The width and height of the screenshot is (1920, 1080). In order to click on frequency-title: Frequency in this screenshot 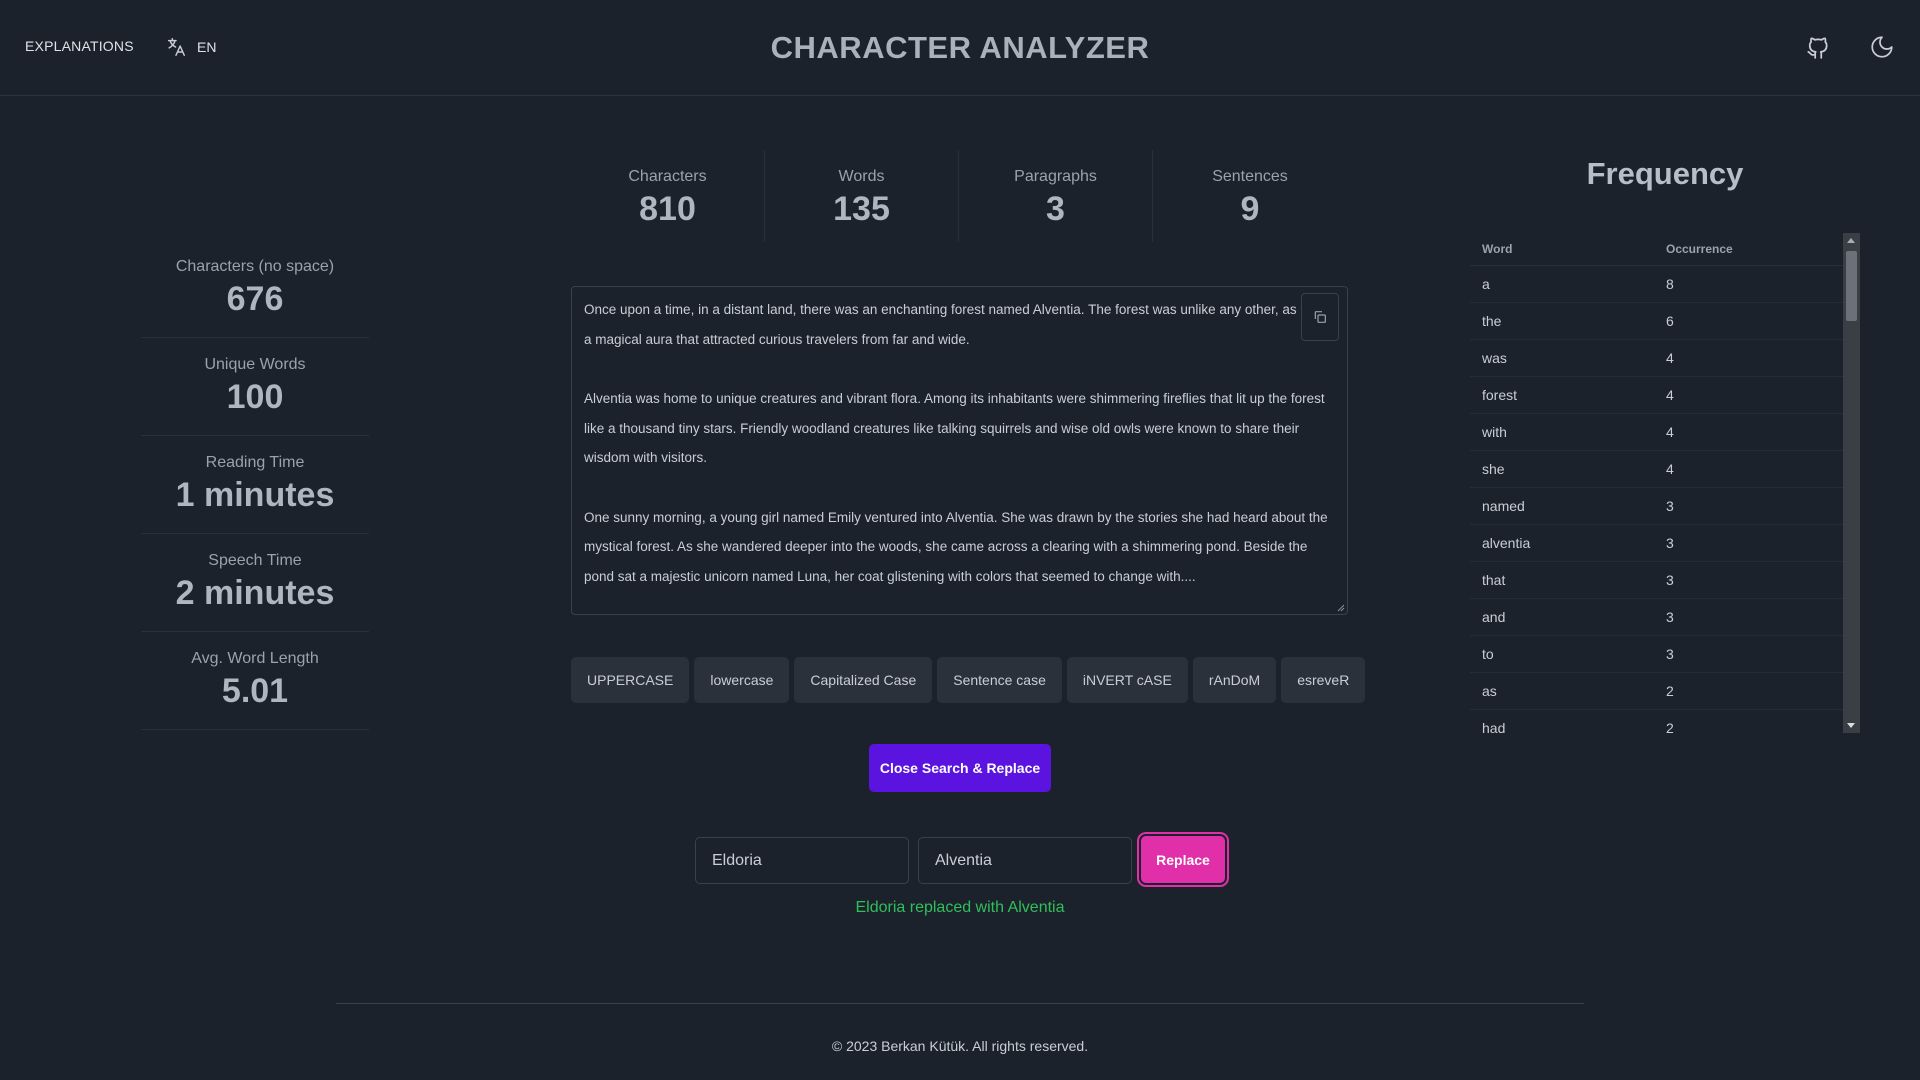, I will do `click(1665, 173)`.